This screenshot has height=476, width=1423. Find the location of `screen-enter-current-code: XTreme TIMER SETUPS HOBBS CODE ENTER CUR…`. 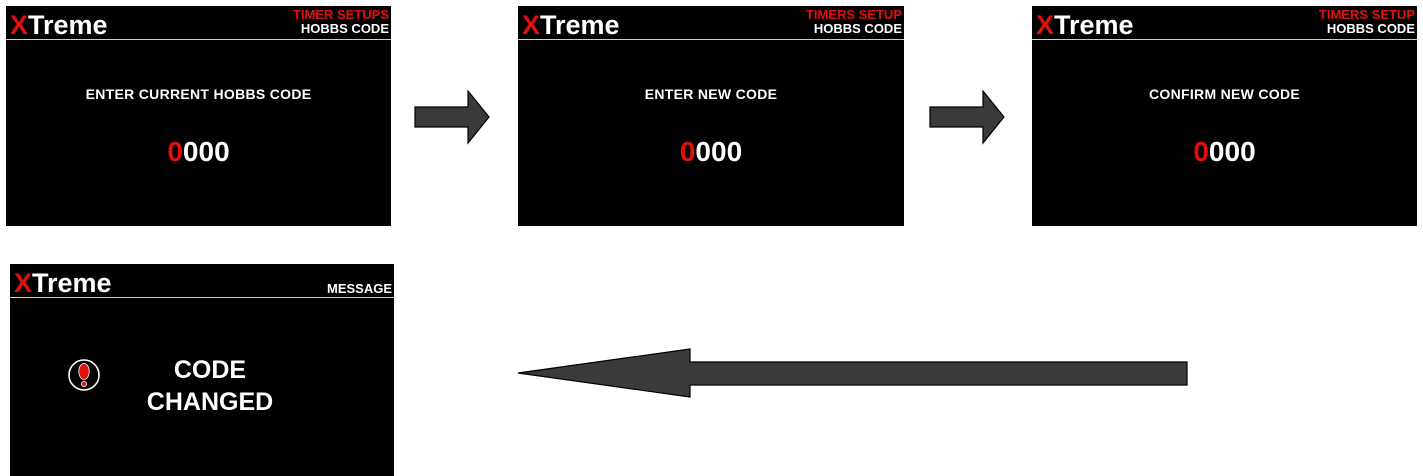

screen-enter-current-code: XTreme TIMER SETUPS HOBBS CODE ENTER CUR… is located at coordinates (198, 116).